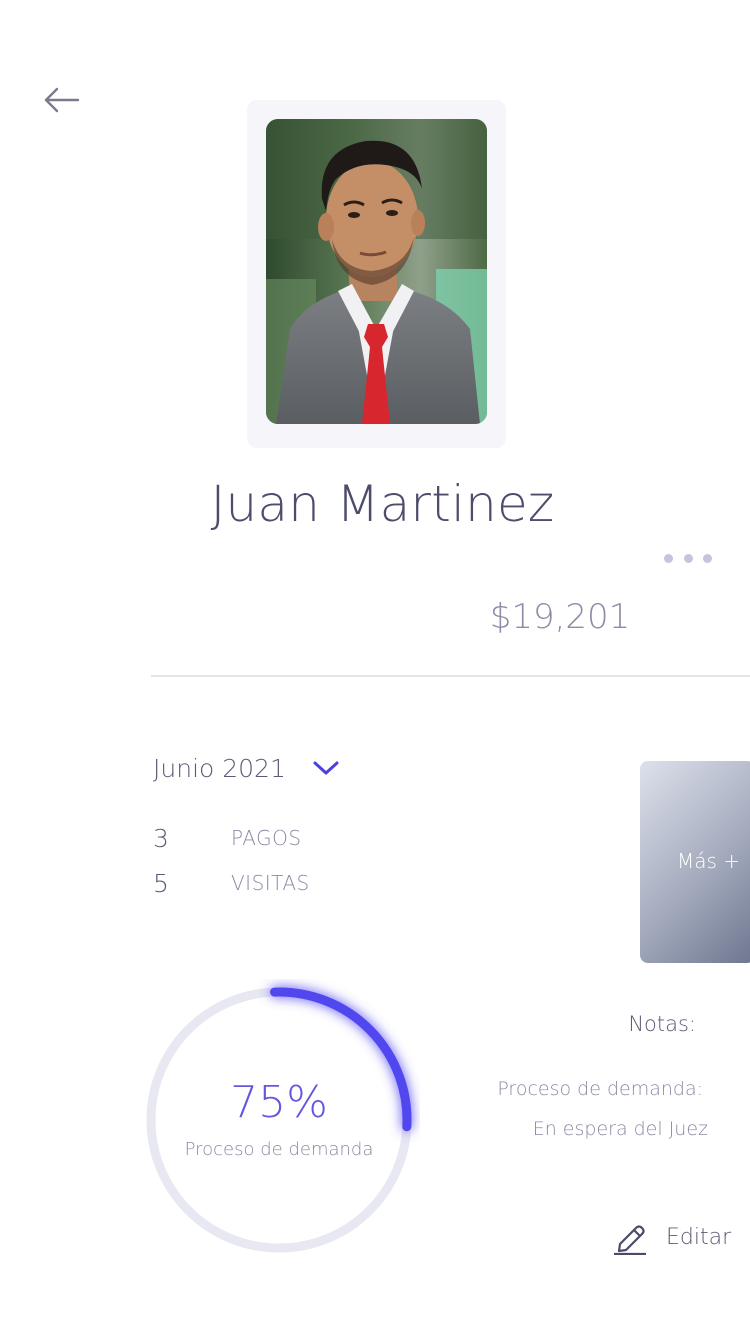 This screenshot has height=1334, width=750. What do you see at coordinates (219, 768) in the screenshot?
I see `month-label: Junio 2021` at bounding box center [219, 768].